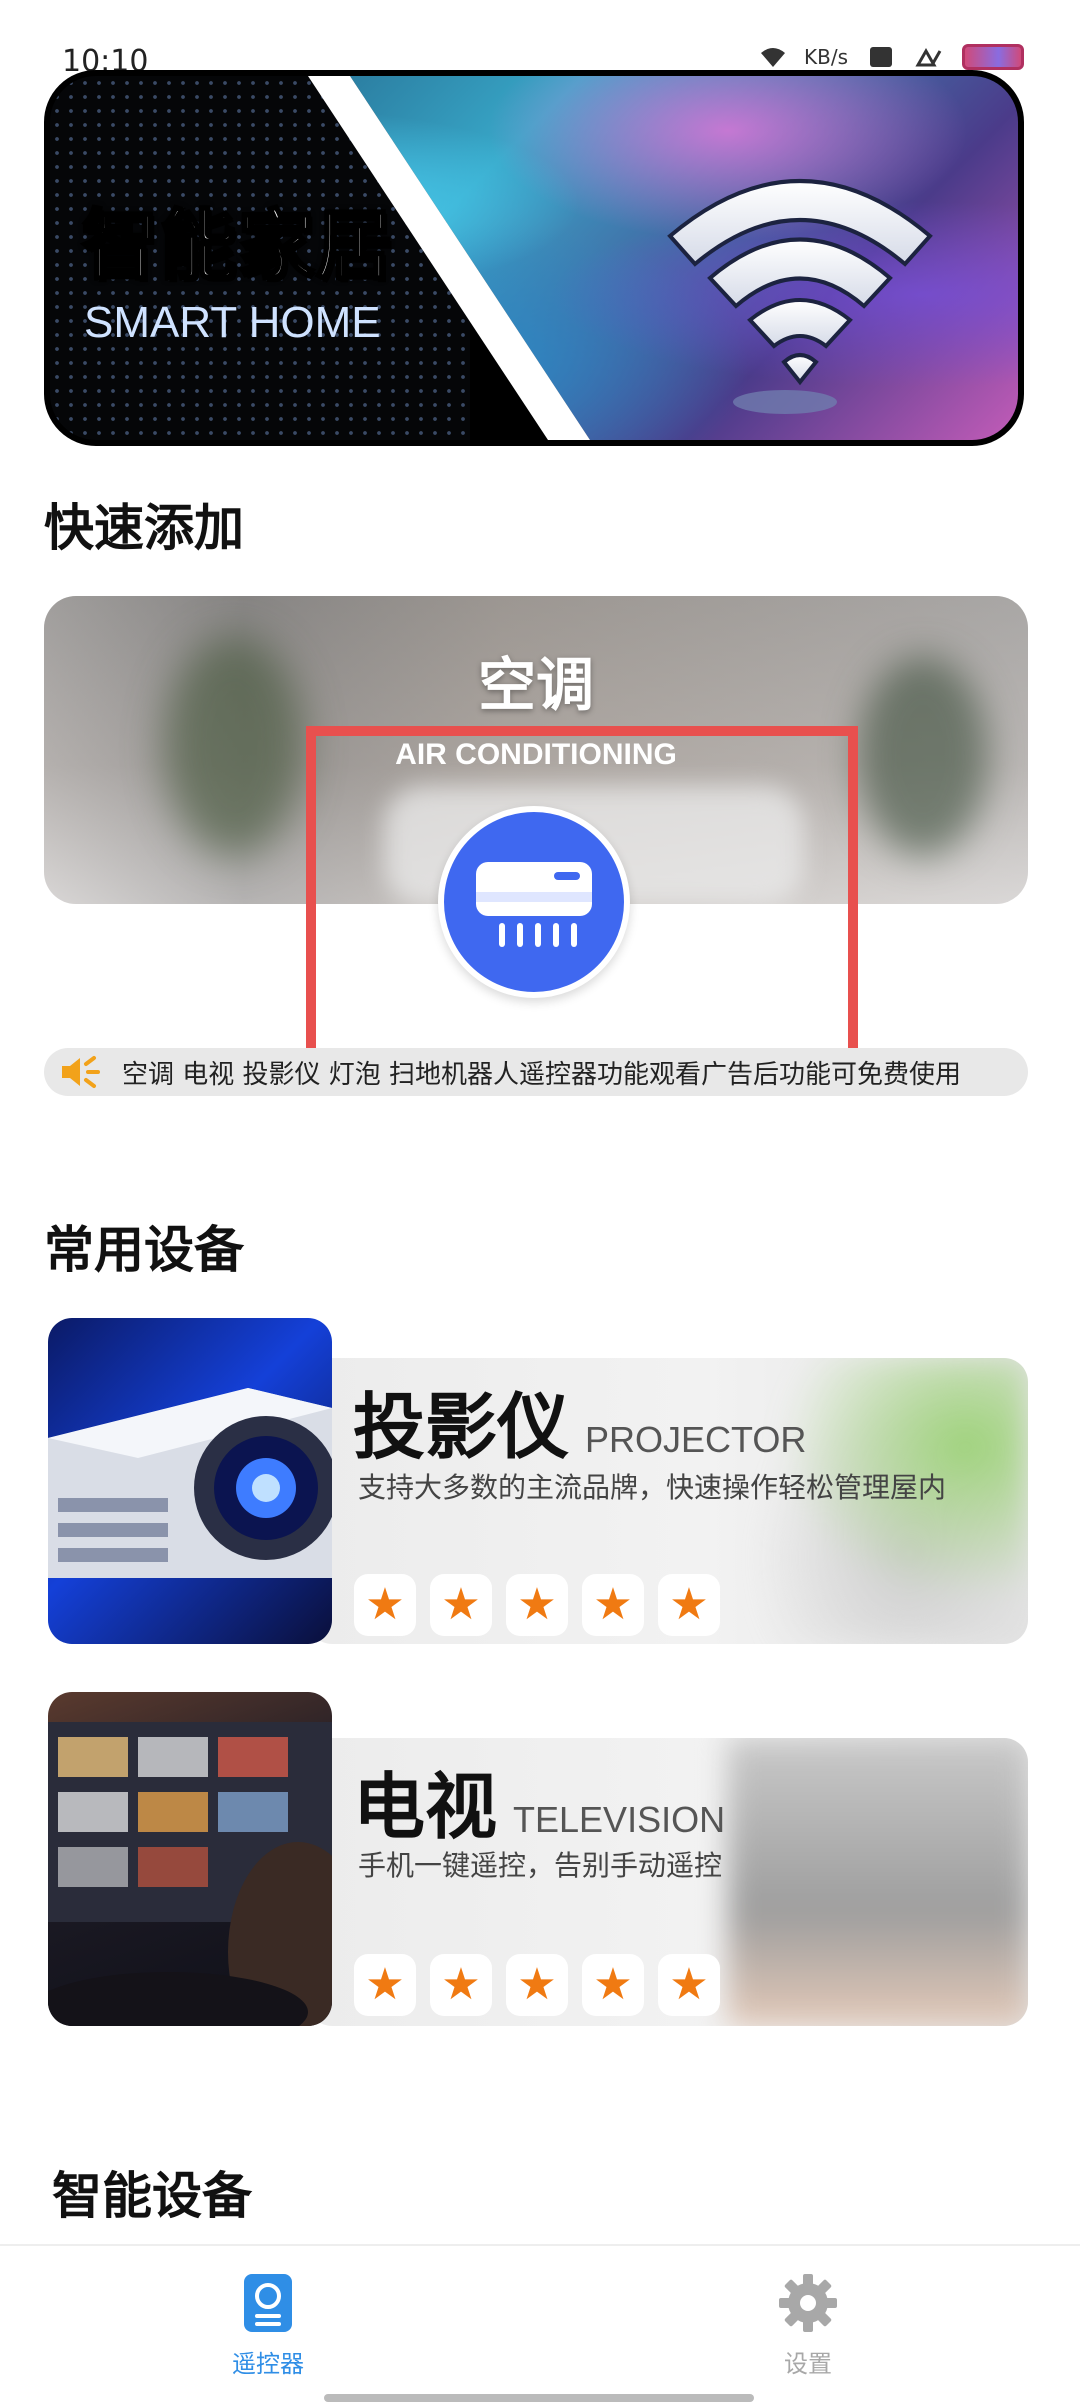 The height and width of the screenshot is (2408, 1080). I want to click on projector-image, so click(190, 1481).